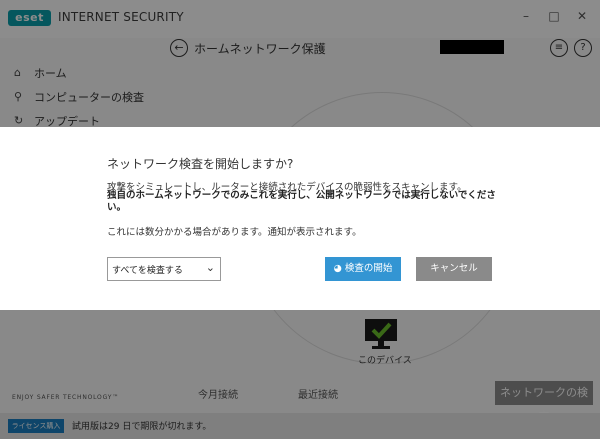  Describe the element at coordinates (147, 271) in the screenshot. I see `select-value: すべてを検査する` at that location.